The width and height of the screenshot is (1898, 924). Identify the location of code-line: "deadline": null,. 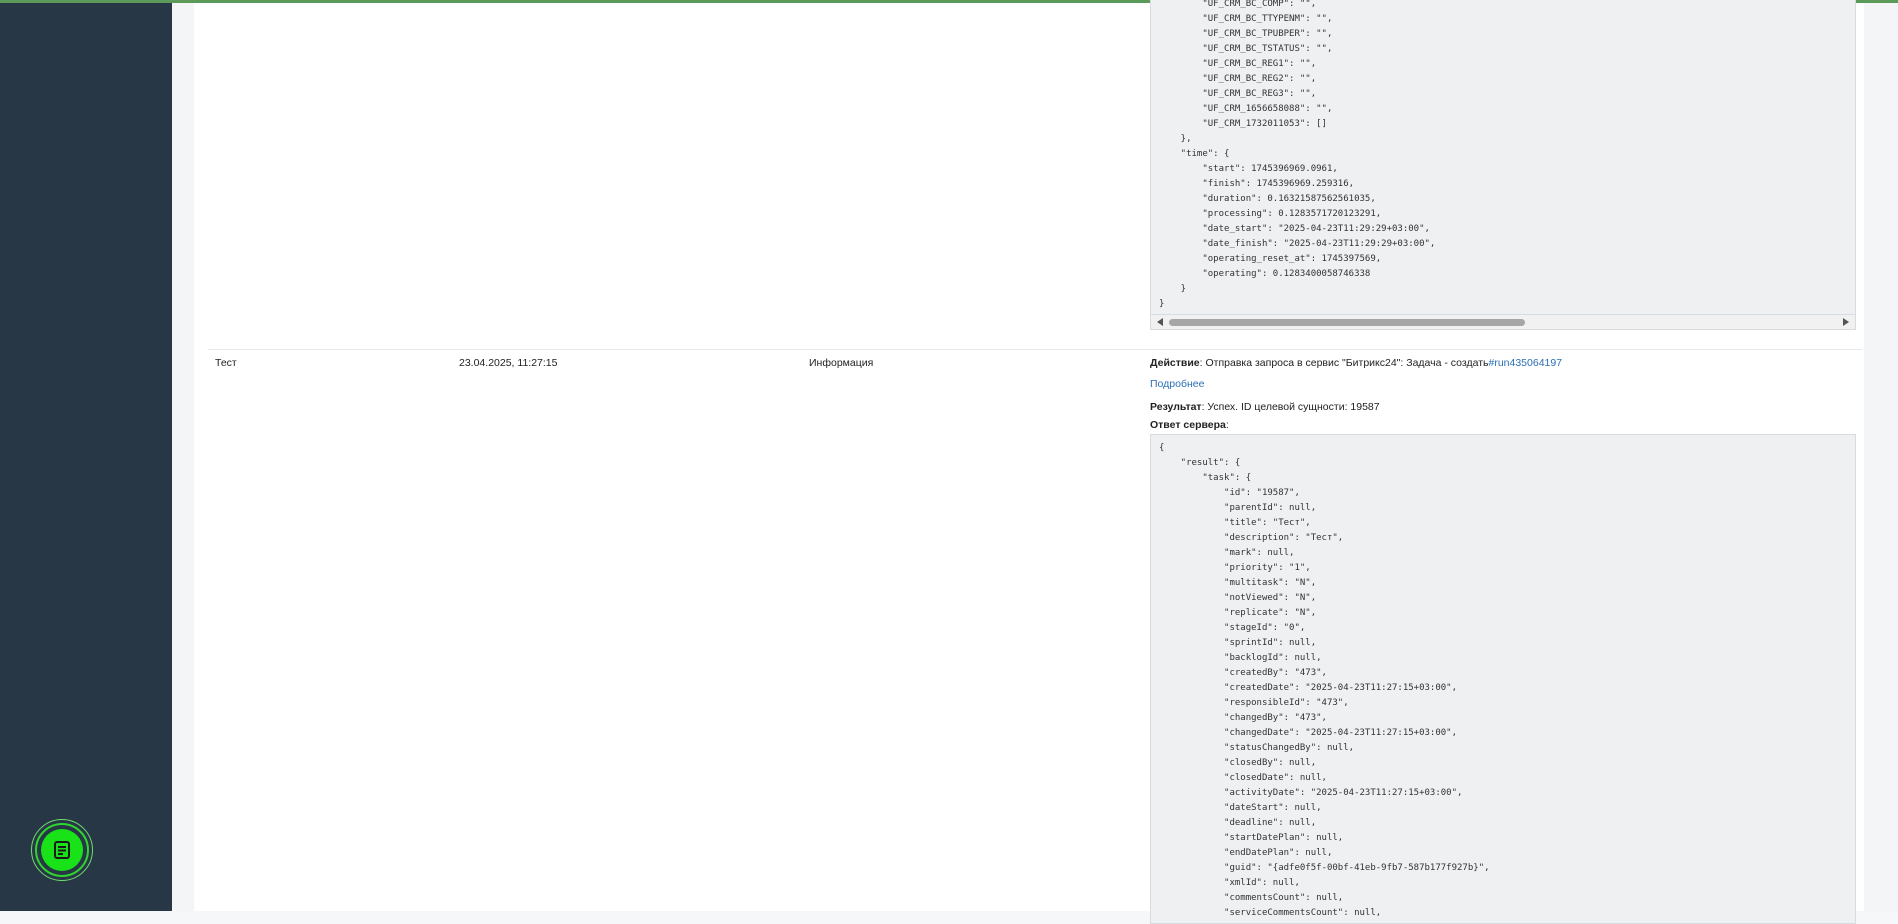
(1238, 823).